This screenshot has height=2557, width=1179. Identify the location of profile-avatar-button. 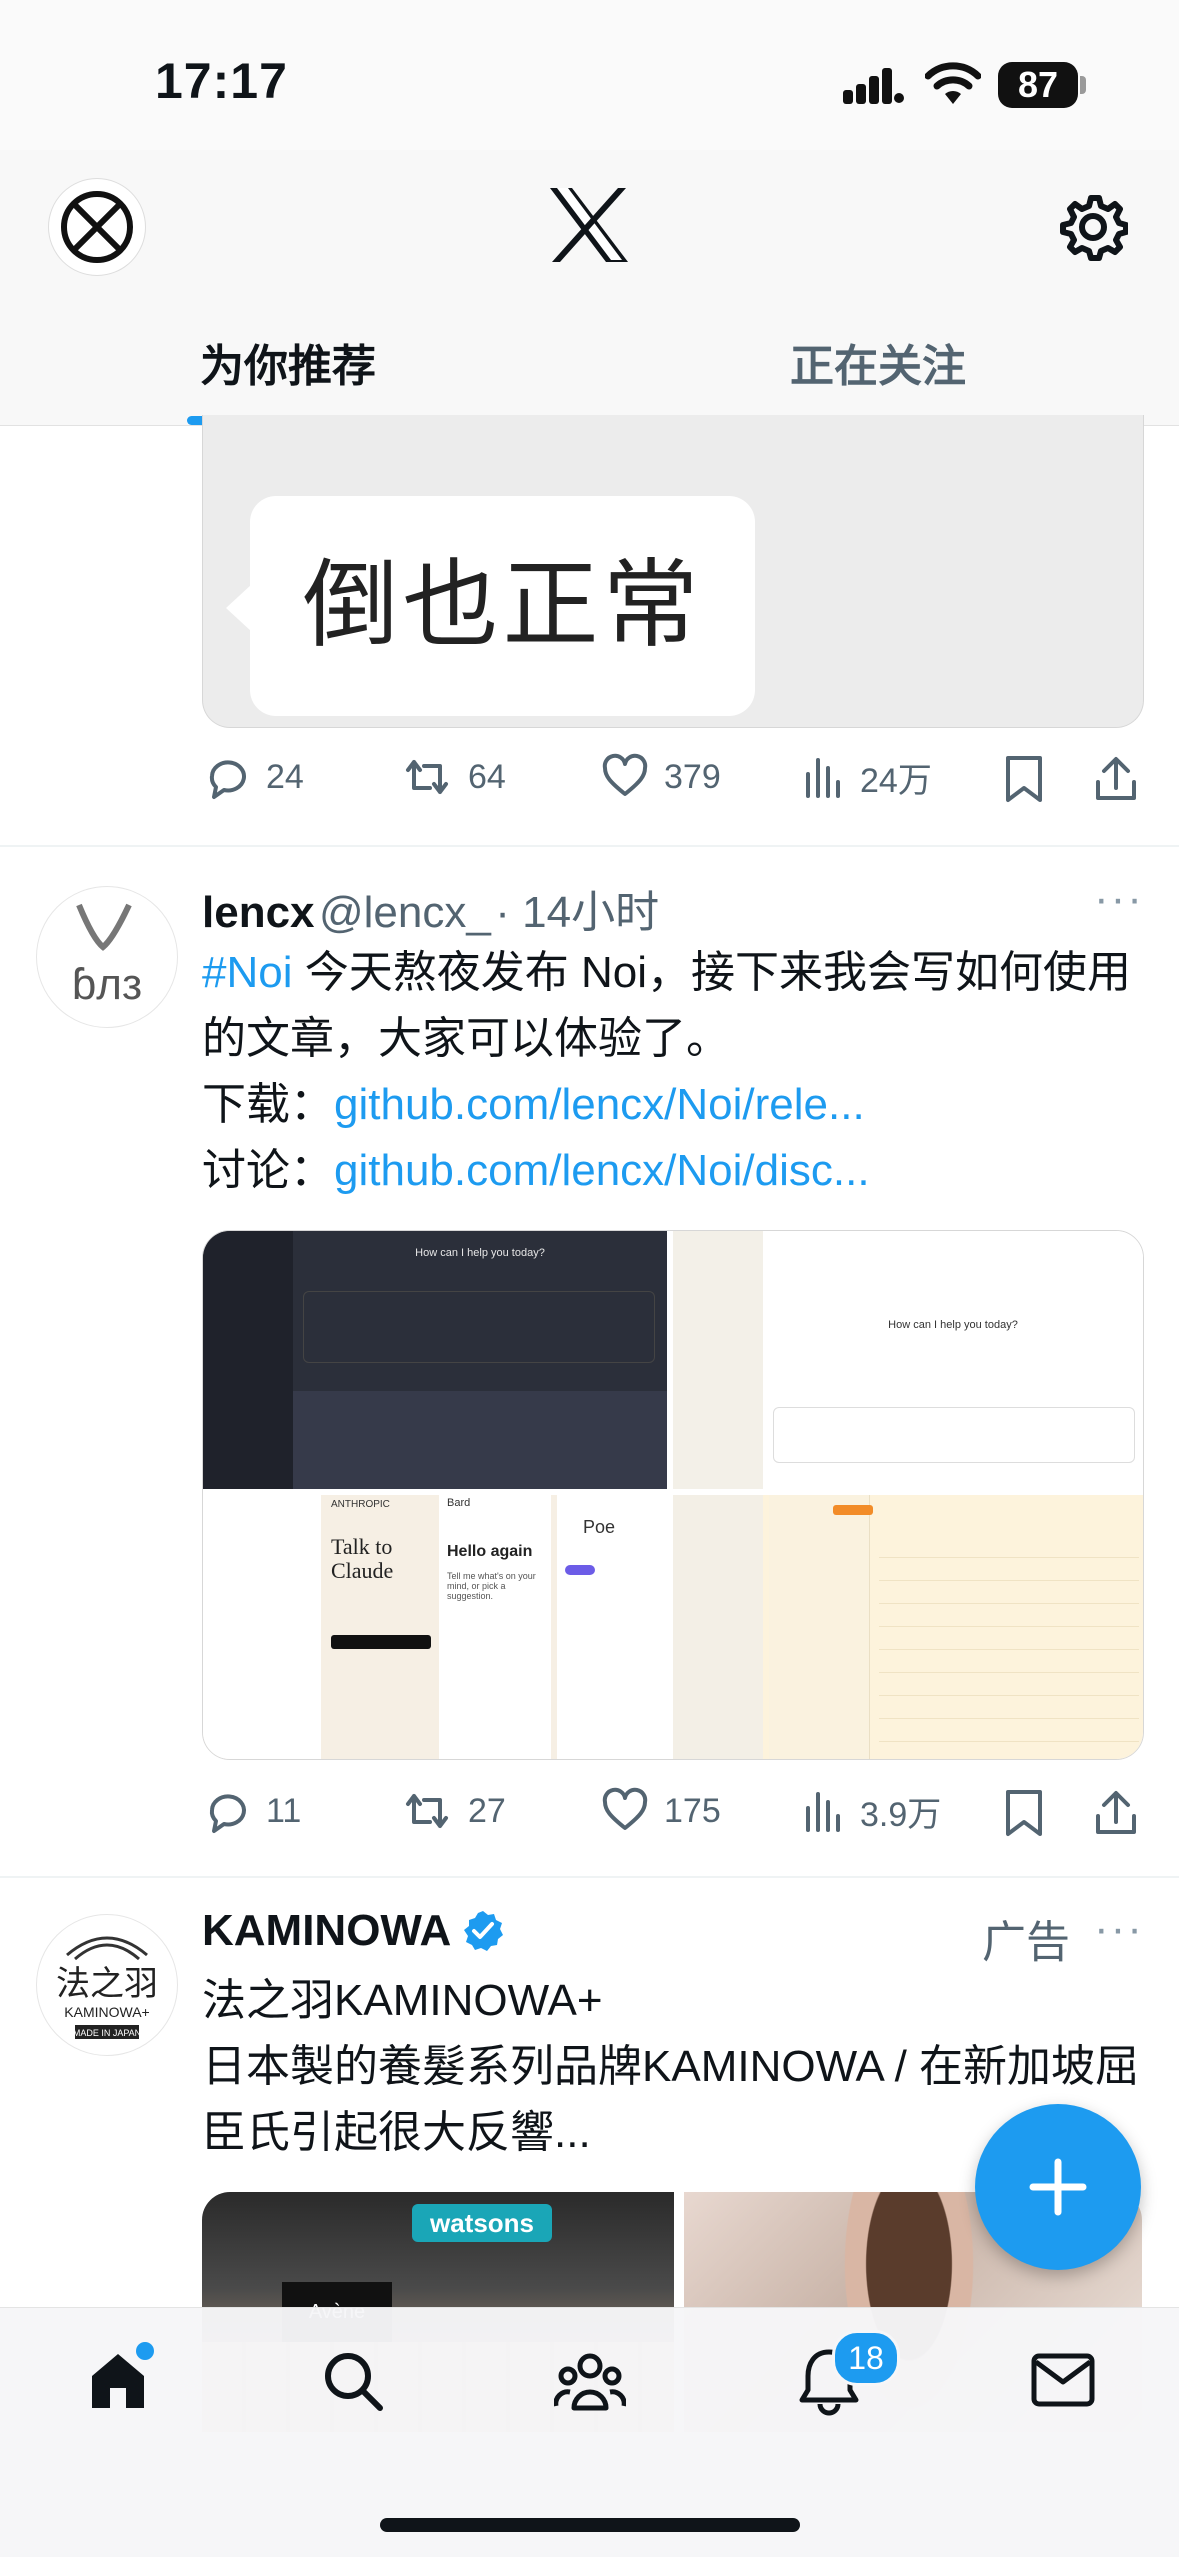
(97, 227).